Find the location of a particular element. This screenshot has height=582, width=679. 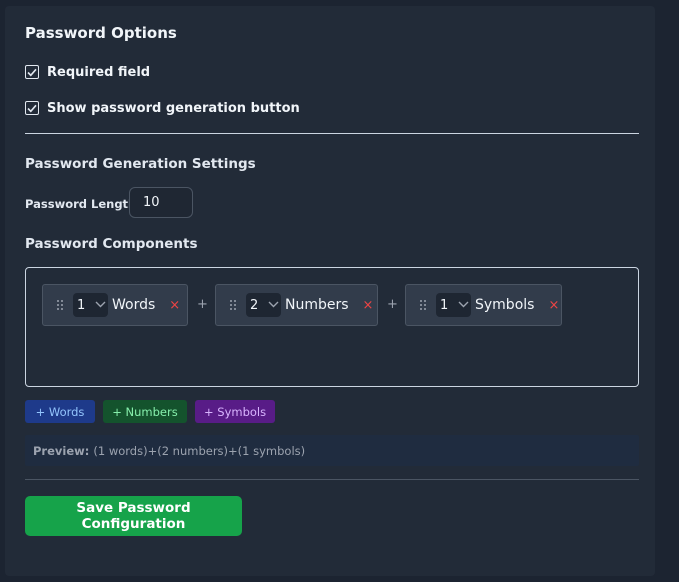

show-generation-label: Show password generation button is located at coordinates (173, 108).